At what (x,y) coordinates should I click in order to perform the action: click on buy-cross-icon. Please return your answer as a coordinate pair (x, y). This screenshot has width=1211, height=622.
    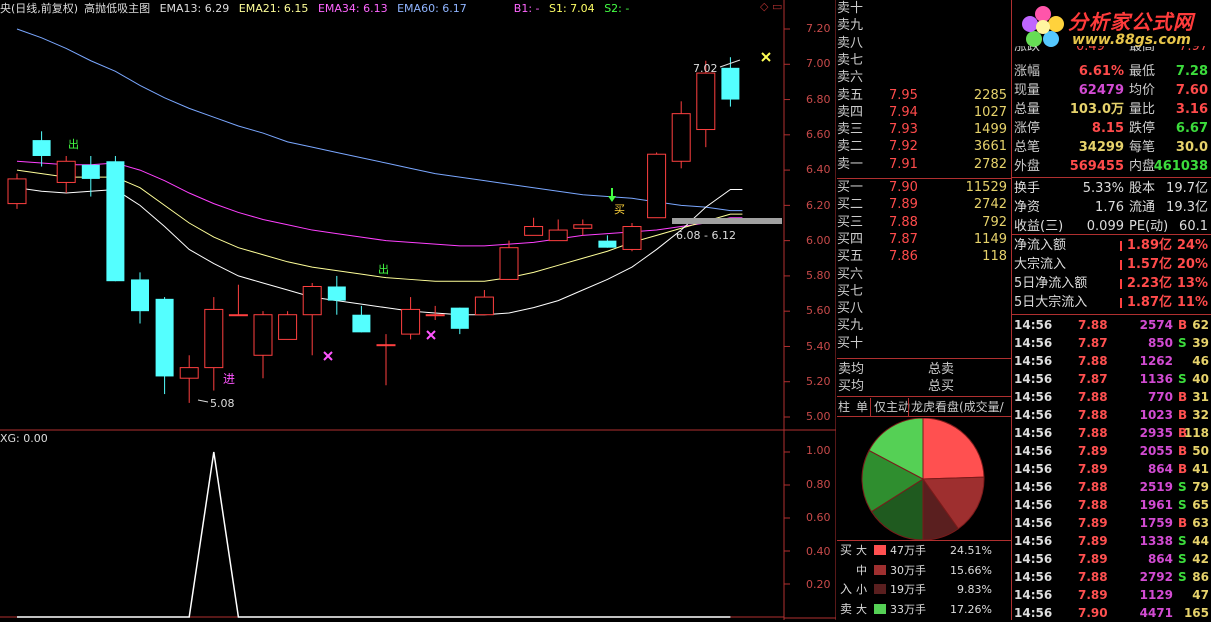
    Looking at the image, I should click on (431, 335).